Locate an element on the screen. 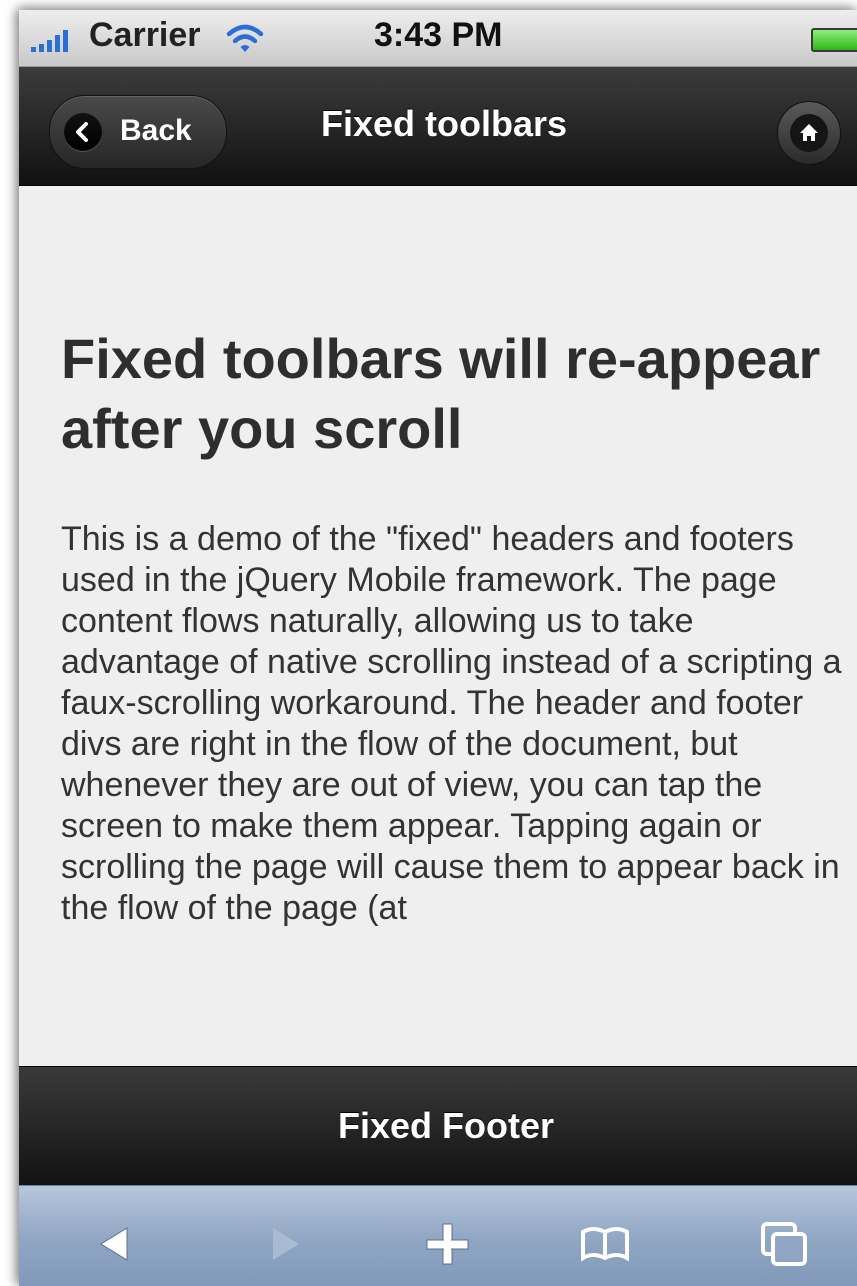  page-header: Back Fixed toolbars is located at coordinates (438, 126).